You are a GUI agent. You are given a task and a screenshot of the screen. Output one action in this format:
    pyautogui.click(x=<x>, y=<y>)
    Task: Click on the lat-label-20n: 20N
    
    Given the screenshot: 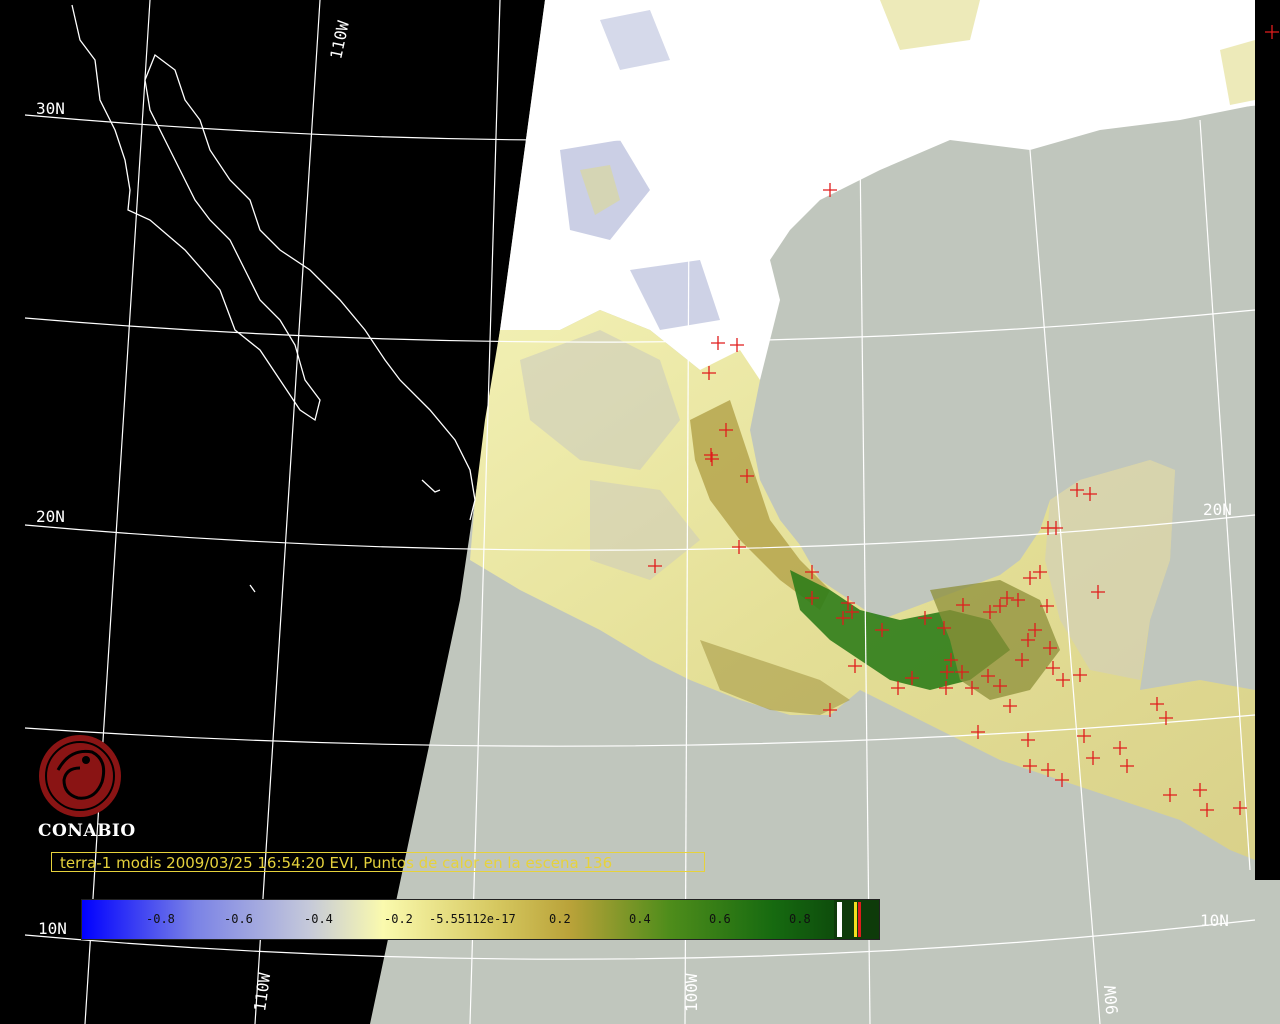 What is the action you would take?
    pyautogui.click(x=50, y=516)
    